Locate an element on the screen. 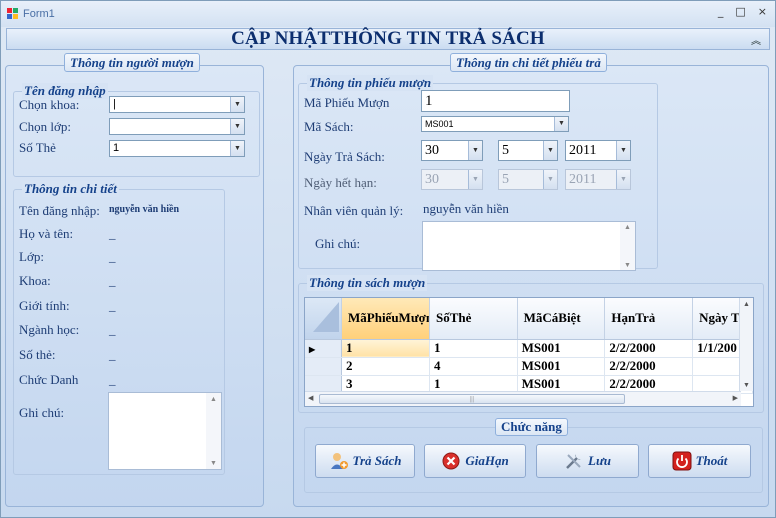 Image resolution: width=776 pixels, height=518 pixels. fullname-value: _ is located at coordinates (112, 233).